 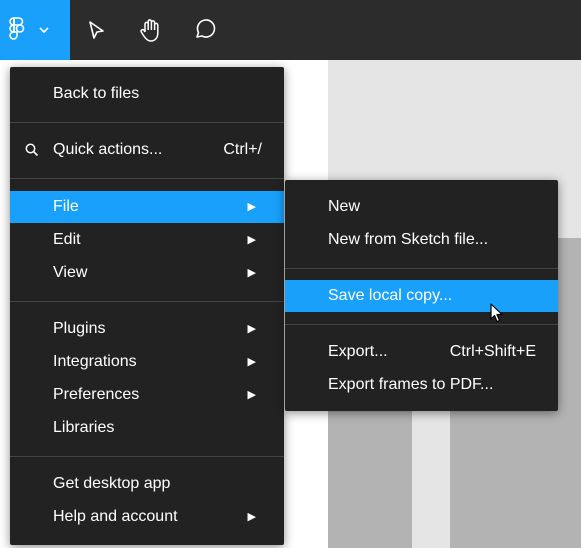 What do you see at coordinates (44, 30) in the screenshot?
I see `chevron-down-icon` at bounding box center [44, 30].